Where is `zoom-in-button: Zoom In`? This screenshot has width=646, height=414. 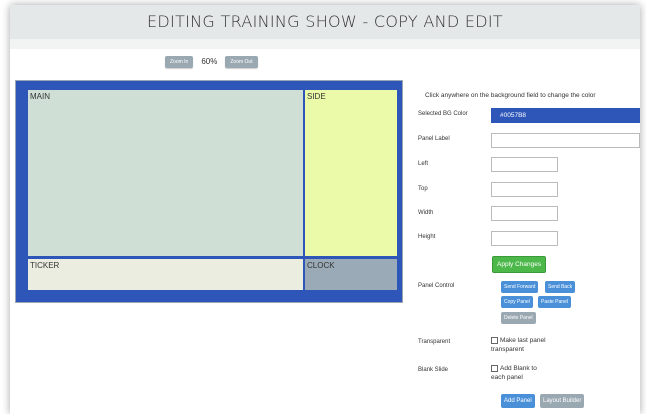 zoom-in-button: Zoom In is located at coordinates (179, 61).